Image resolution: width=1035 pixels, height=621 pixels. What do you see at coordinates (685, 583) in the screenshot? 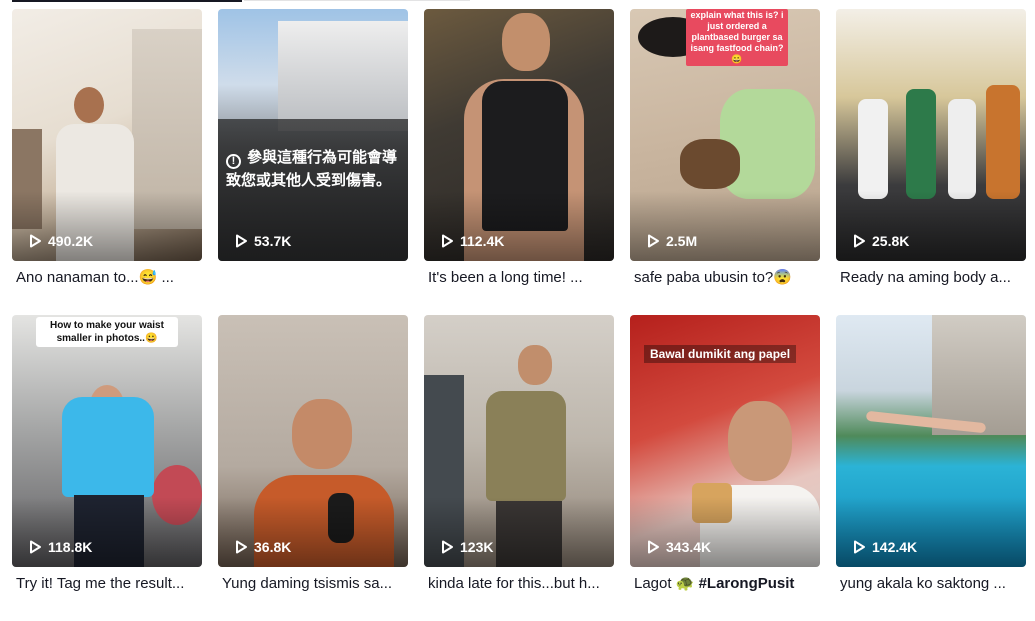
I see `turtle-icon: 🐢` at bounding box center [685, 583].